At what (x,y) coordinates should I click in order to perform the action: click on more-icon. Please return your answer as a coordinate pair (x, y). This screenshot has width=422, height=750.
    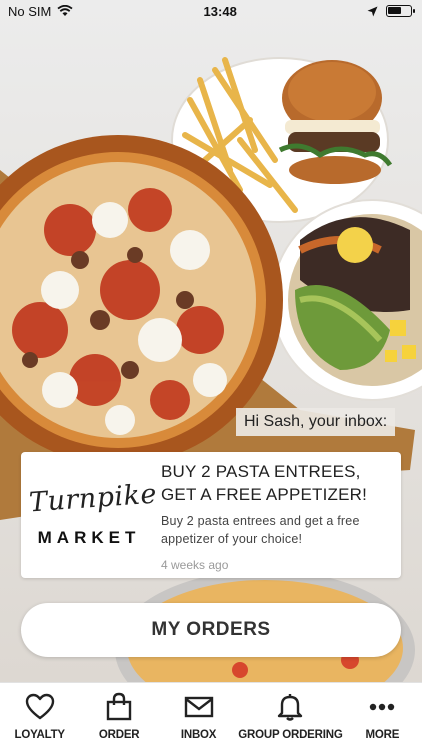
    Looking at the image, I should click on (382, 707).